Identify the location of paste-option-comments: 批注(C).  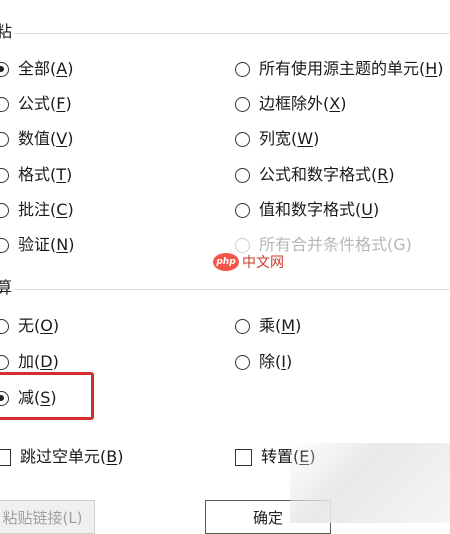
(37, 210).